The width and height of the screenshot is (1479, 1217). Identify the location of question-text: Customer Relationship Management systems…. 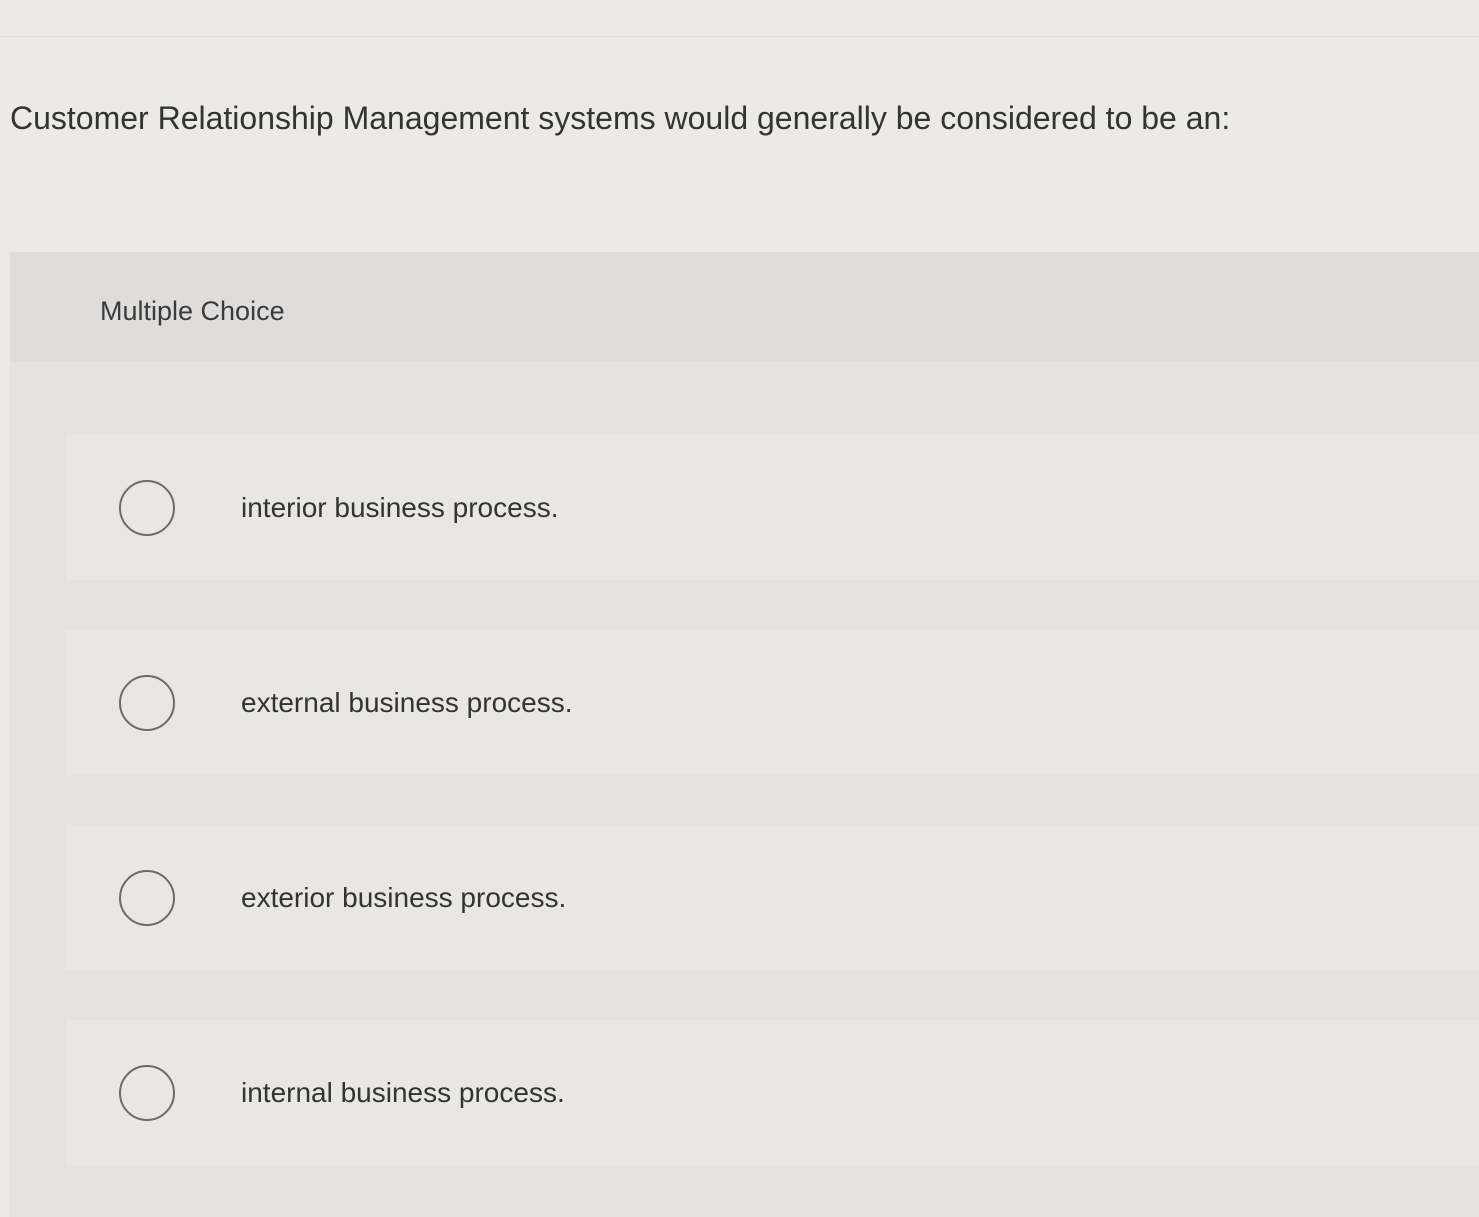
(620, 118).